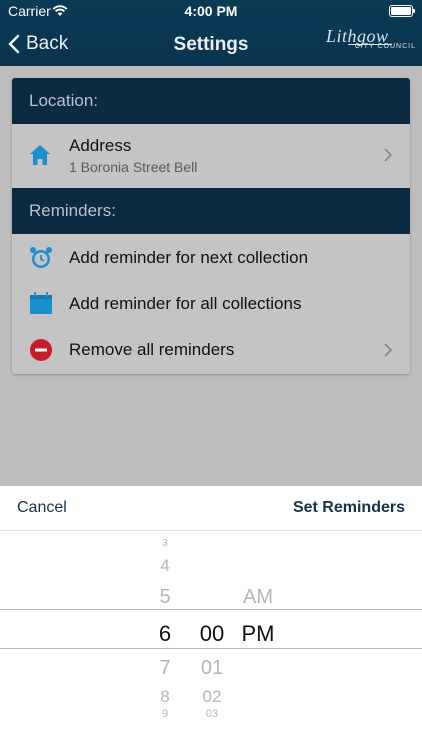 This screenshot has height=750, width=422. What do you see at coordinates (165, 566) in the screenshot?
I see `hour-option: 4` at bounding box center [165, 566].